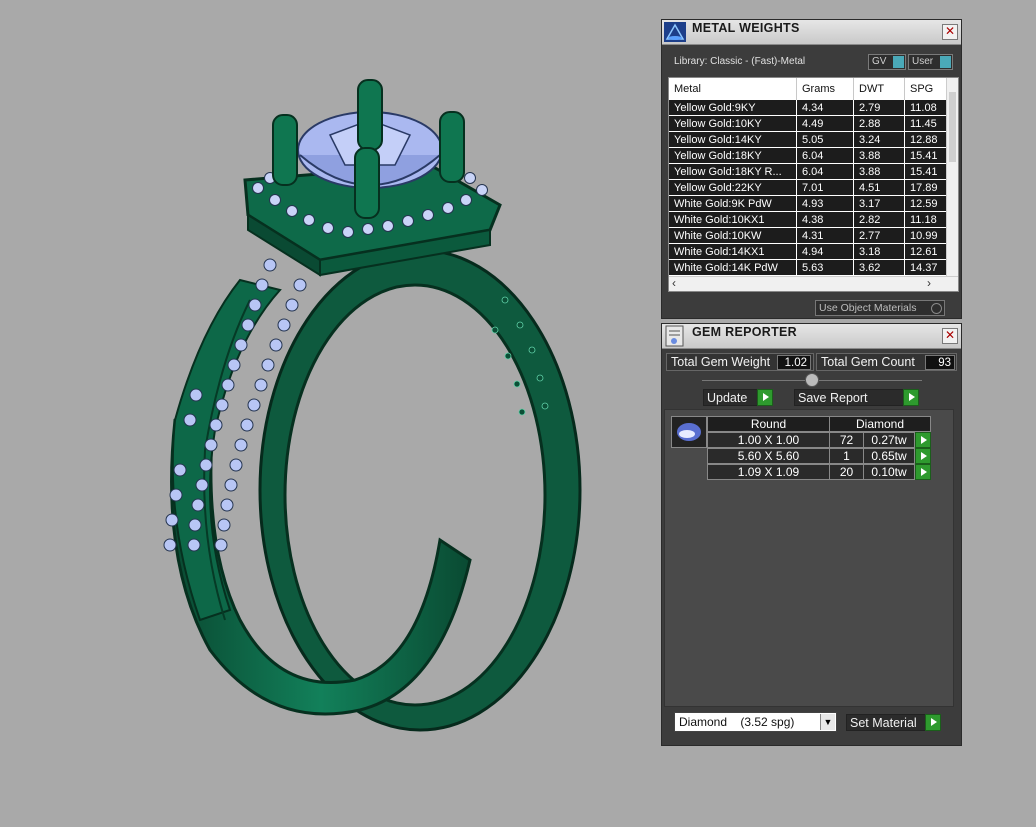 Image resolution: width=1036 pixels, height=827 pixels. I want to click on table-cell: 2.77, so click(879, 236).